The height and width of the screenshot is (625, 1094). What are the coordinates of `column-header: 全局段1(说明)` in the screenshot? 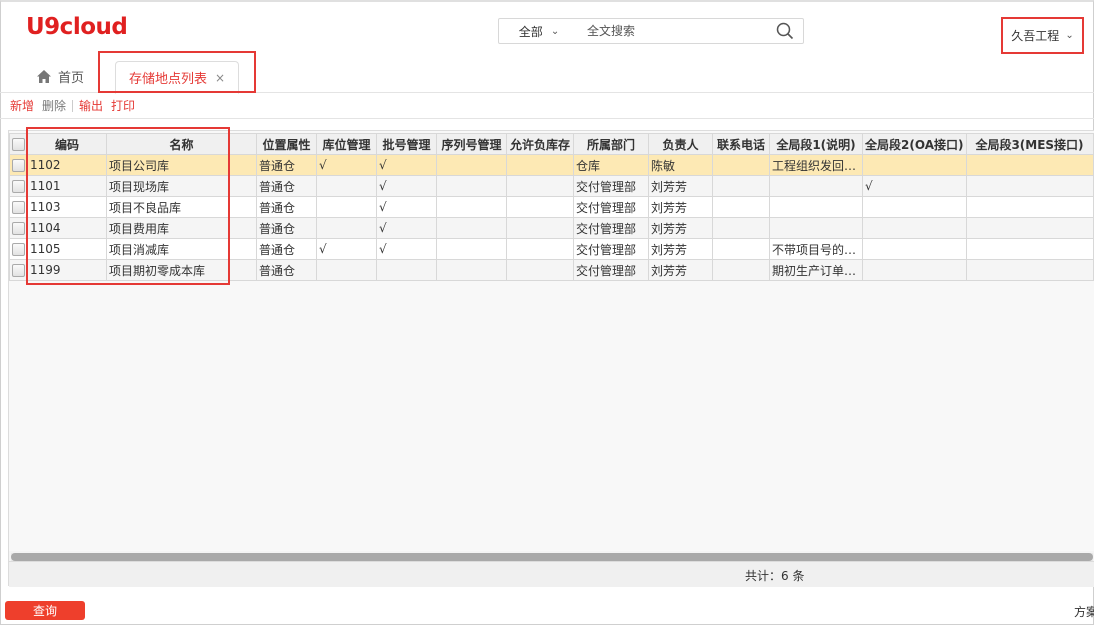 It's located at (816, 144).